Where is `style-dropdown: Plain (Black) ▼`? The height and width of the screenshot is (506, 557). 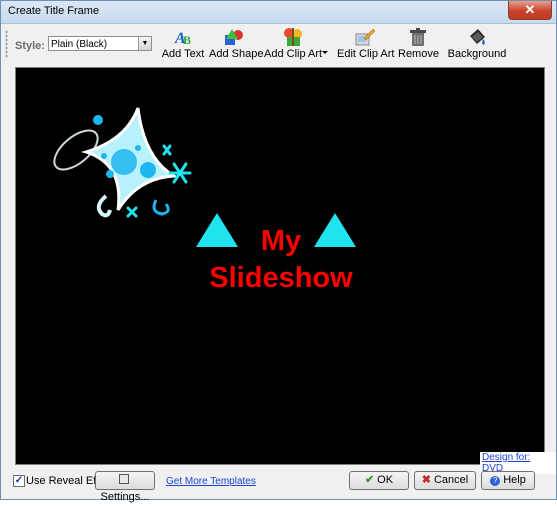
style-dropdown: Plain (Black) ▼ is located at coordinates (100, 43).